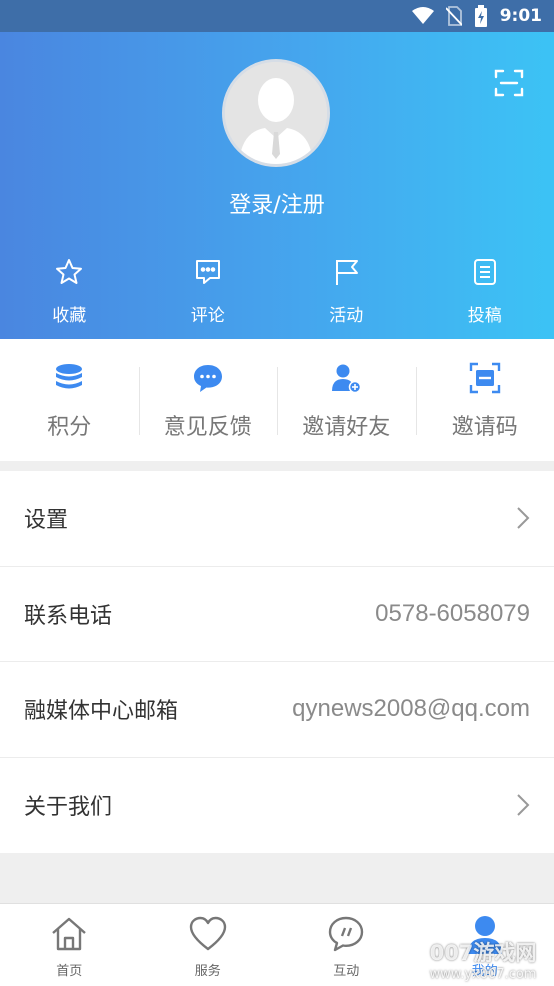  I want to click on quick-action-label: 投稿, so click(484, 316).